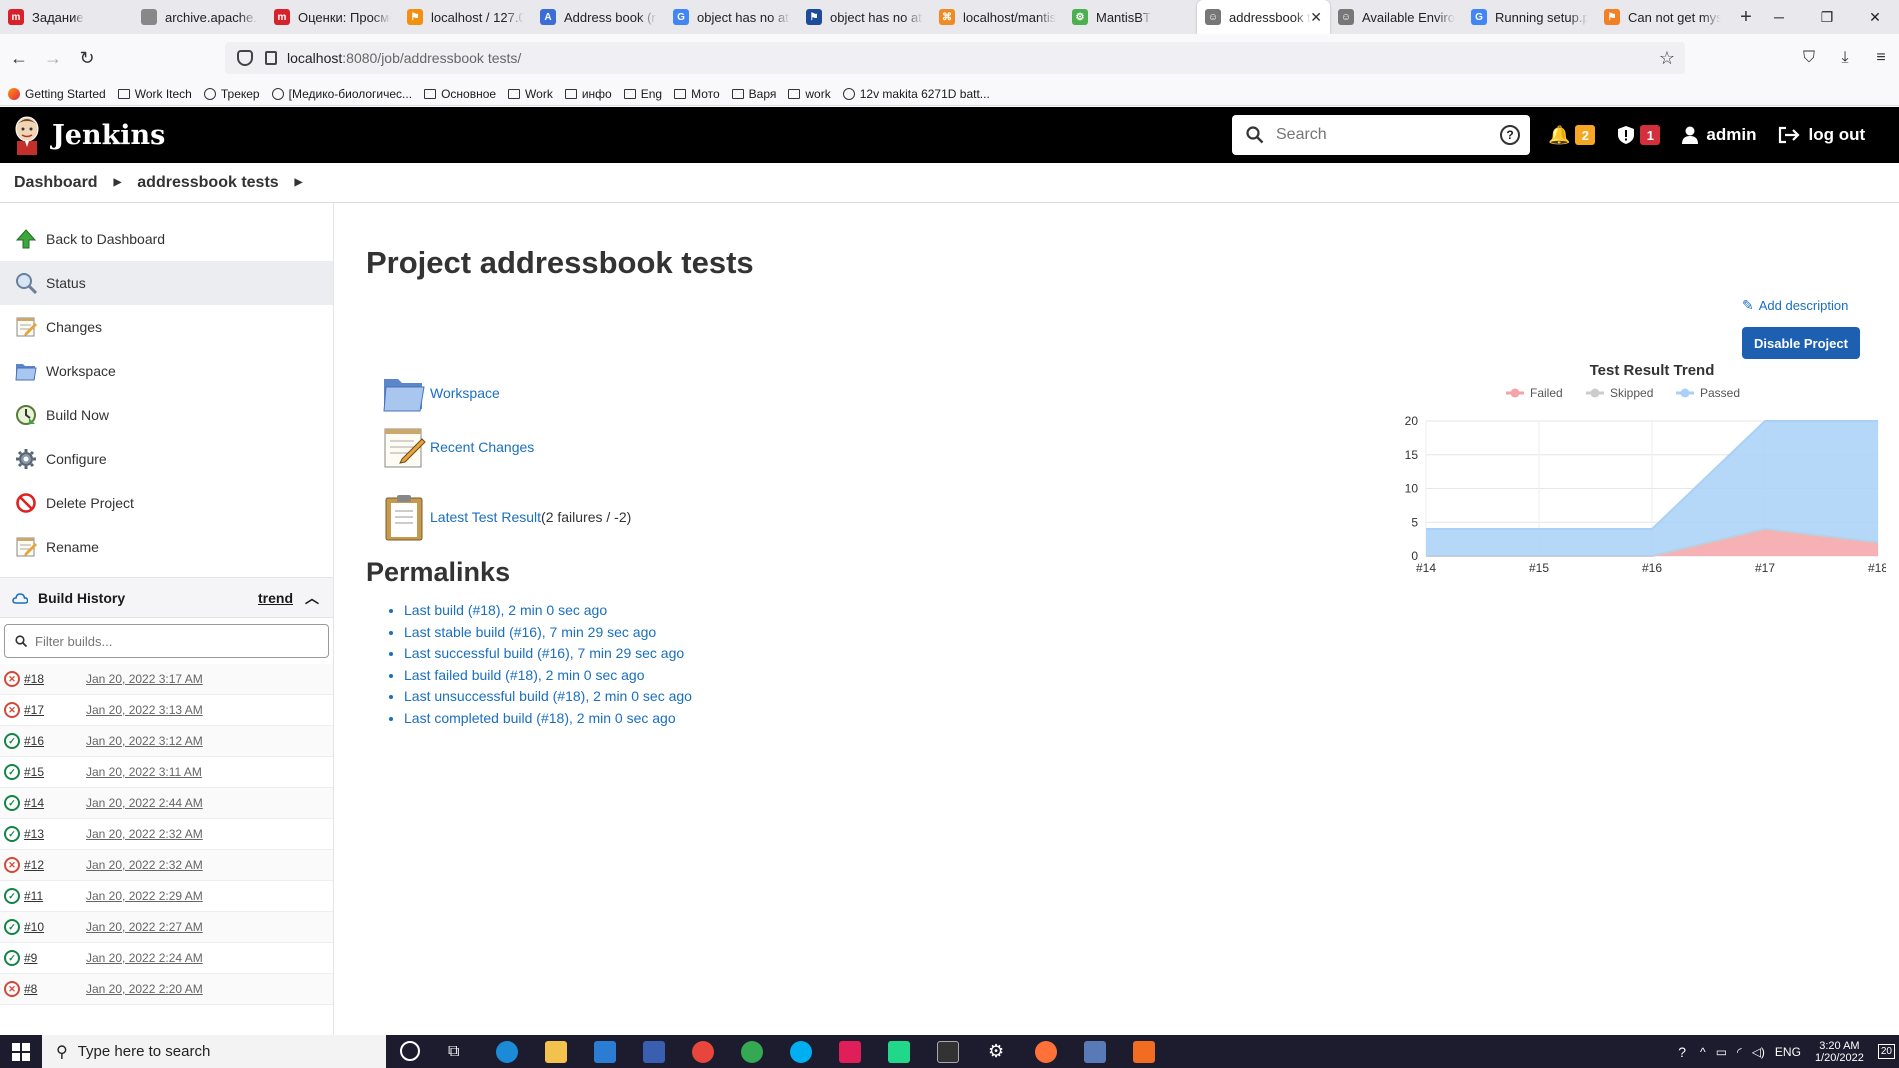 The height and width of the screenshot is (1068, 1899). What do you see at coordinates (199, 17) in the screenshot?
I see `browser-tab: archive.apache.org/c` at bounding box center [199, 17].